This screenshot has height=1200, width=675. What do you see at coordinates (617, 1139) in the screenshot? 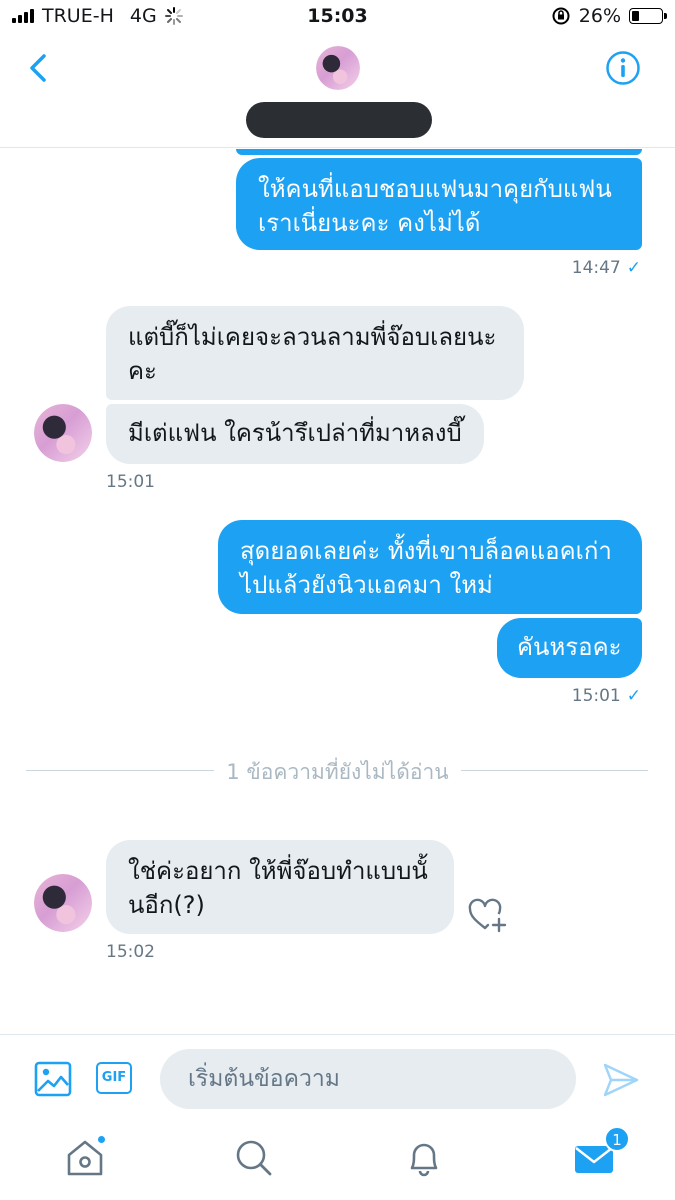
I see `unread-badge: 1` at bounding box center [617, 1139].